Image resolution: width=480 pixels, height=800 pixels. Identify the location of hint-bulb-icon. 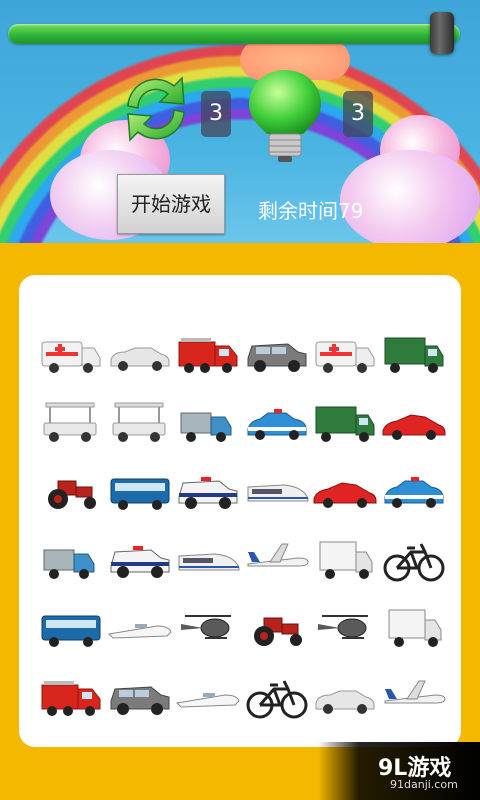
(285, 116).